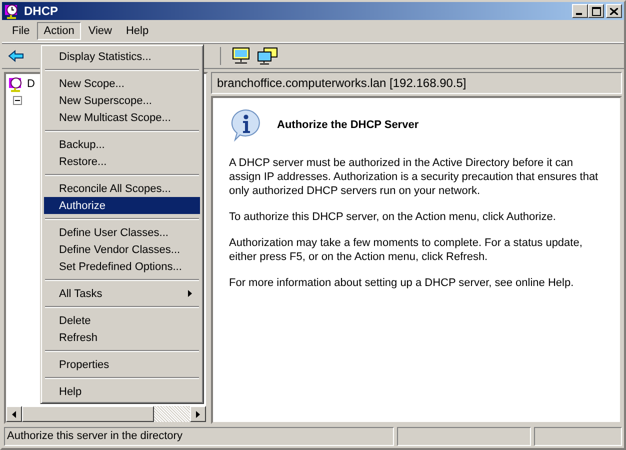 The height and width of the screenshot is (450, 626). I want to click on clock-monitor-icon, so click(12, 11).